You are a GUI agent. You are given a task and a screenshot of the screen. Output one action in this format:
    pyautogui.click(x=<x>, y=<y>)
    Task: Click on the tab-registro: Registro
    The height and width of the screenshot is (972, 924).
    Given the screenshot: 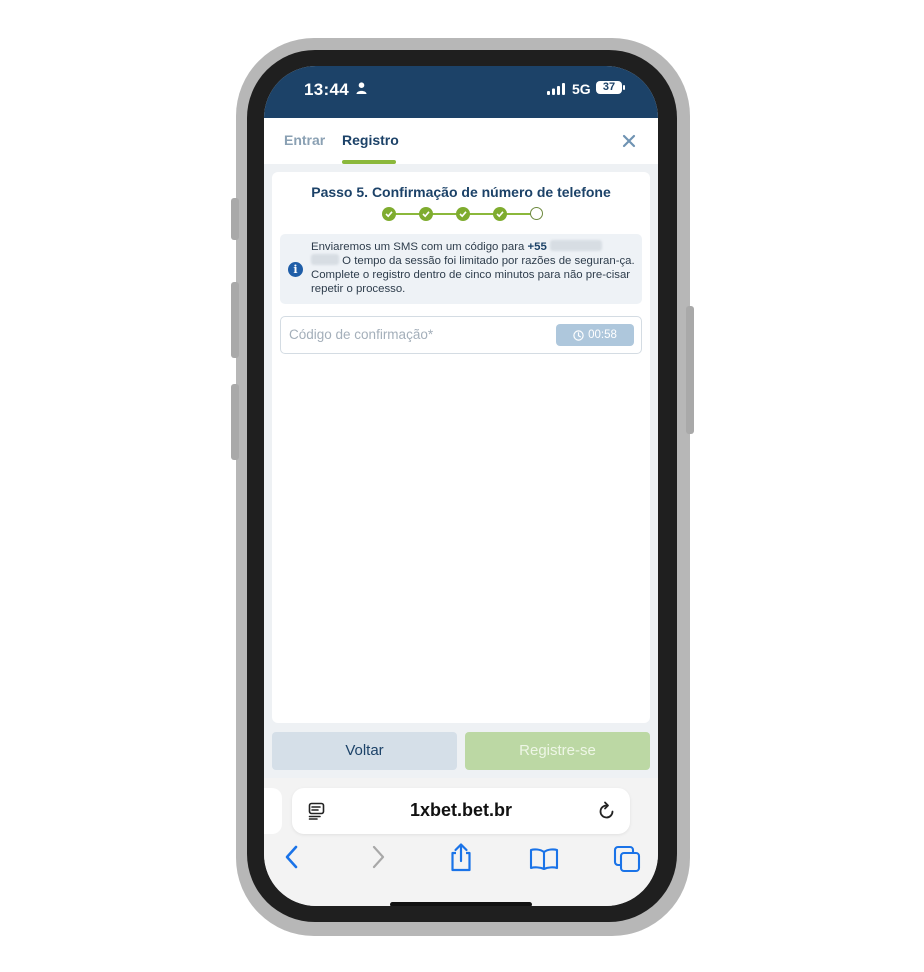 What is the action you would take?
    pyautogui.click(x=370, y=140)
    